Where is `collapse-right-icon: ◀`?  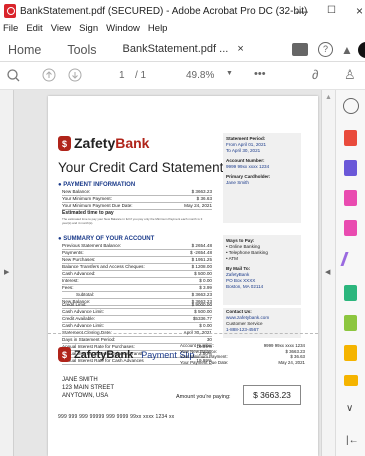
collapse-right-icon: ◀ is located at coordinates (327, 272).